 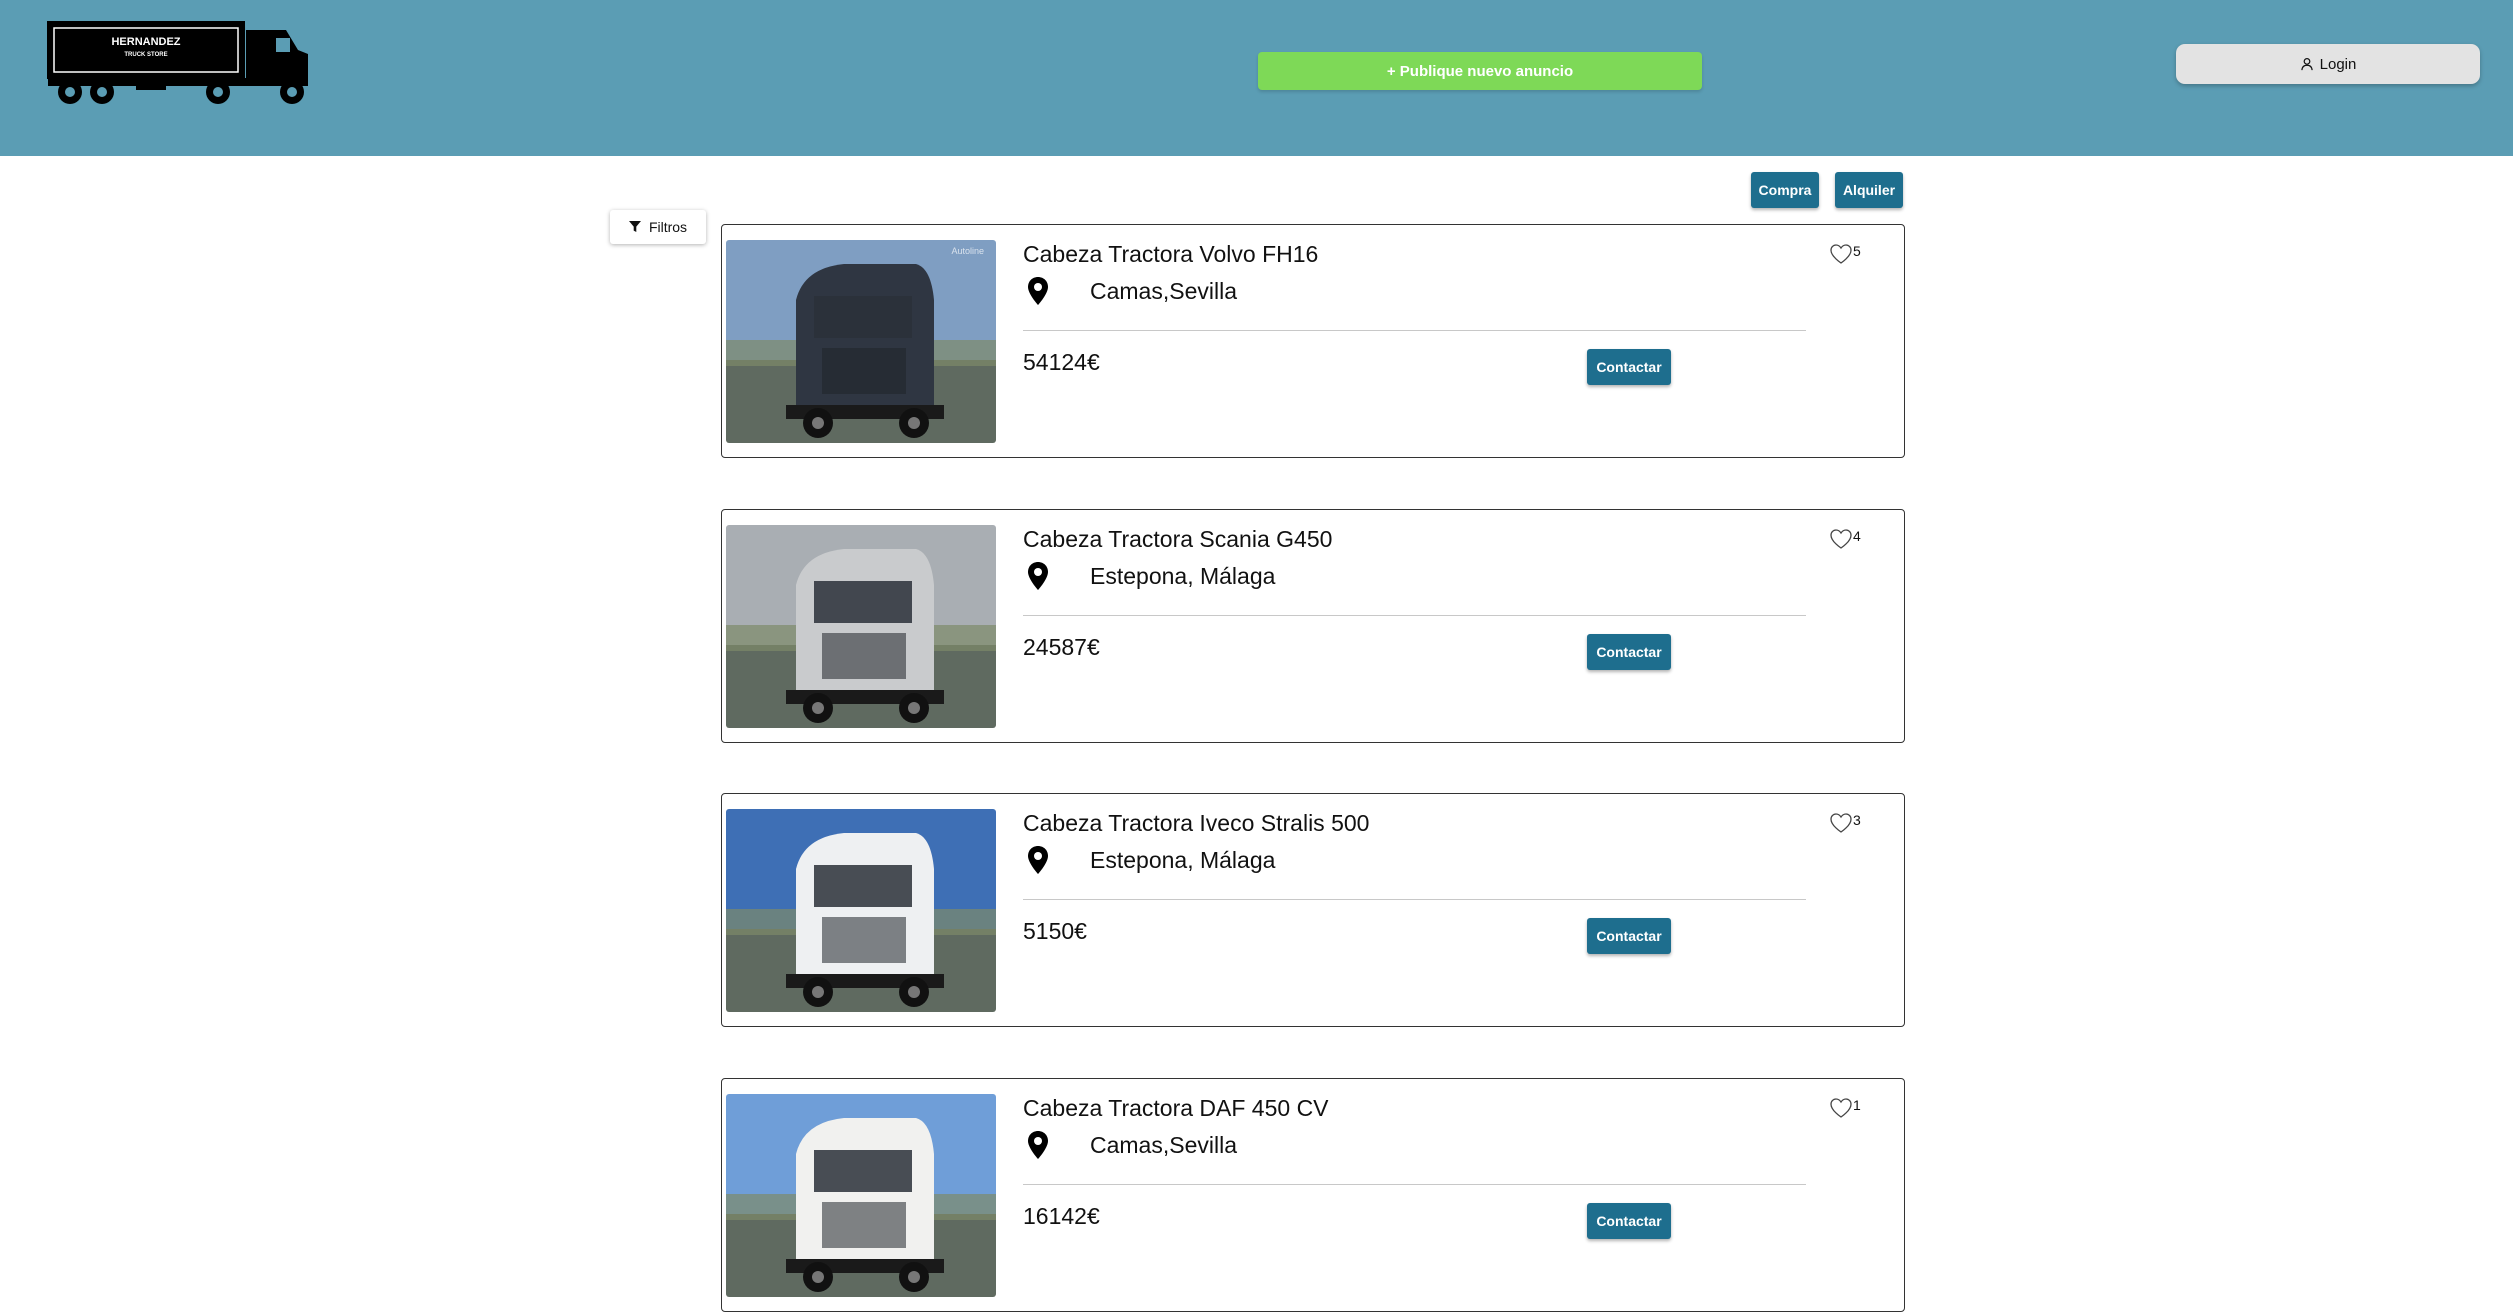 What do you see at coordinates (1055, 931) in the screenshot?
I see `listing-price: 5150€` at bounding box center [1055, 931].